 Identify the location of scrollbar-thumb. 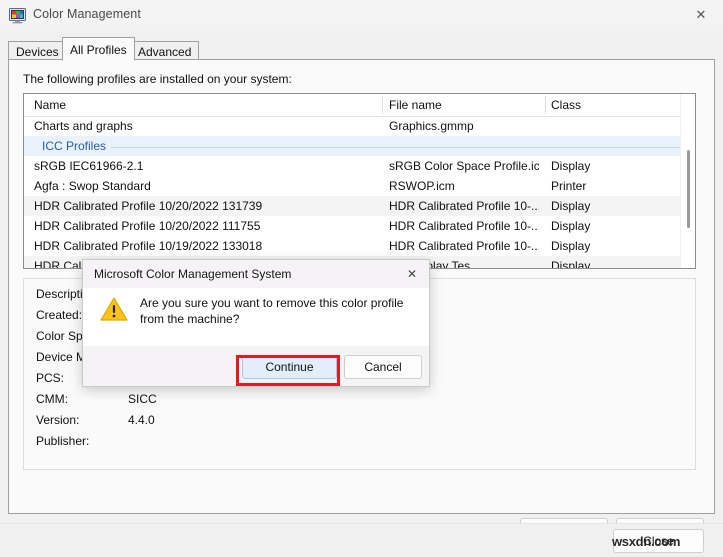
(688, 189).